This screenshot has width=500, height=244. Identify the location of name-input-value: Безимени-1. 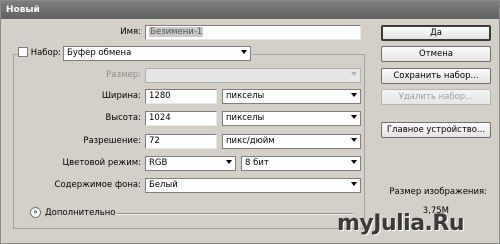
(176, 32).